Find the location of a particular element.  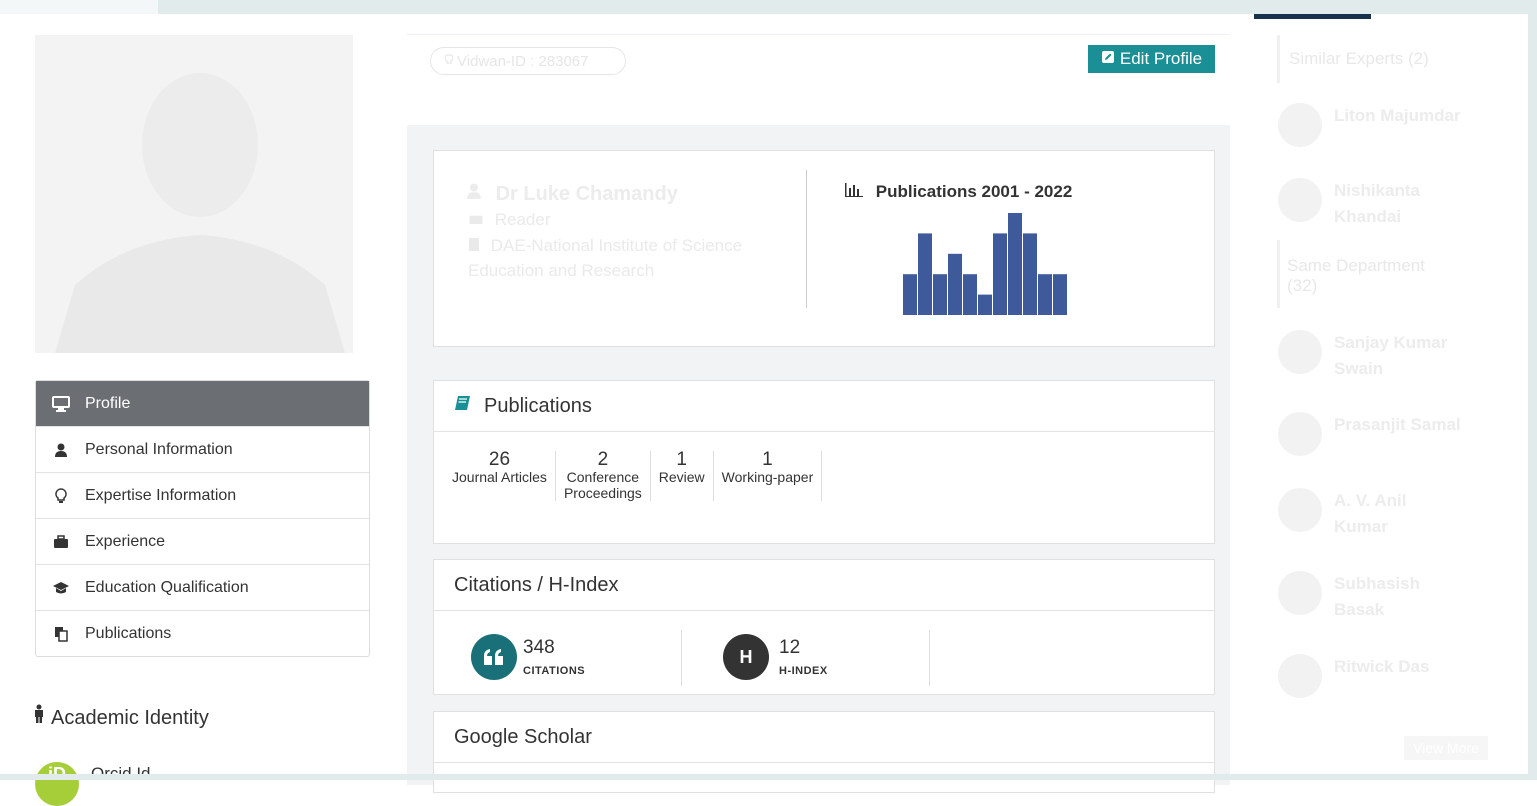

similar-experts-bar is located at coordinates (1278, 59).